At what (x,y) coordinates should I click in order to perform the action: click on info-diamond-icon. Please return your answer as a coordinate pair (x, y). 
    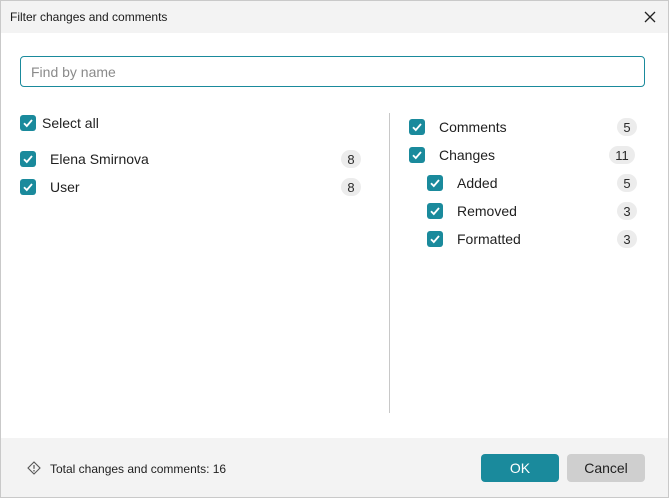
    Looking at the image, I should click on (34, 468).